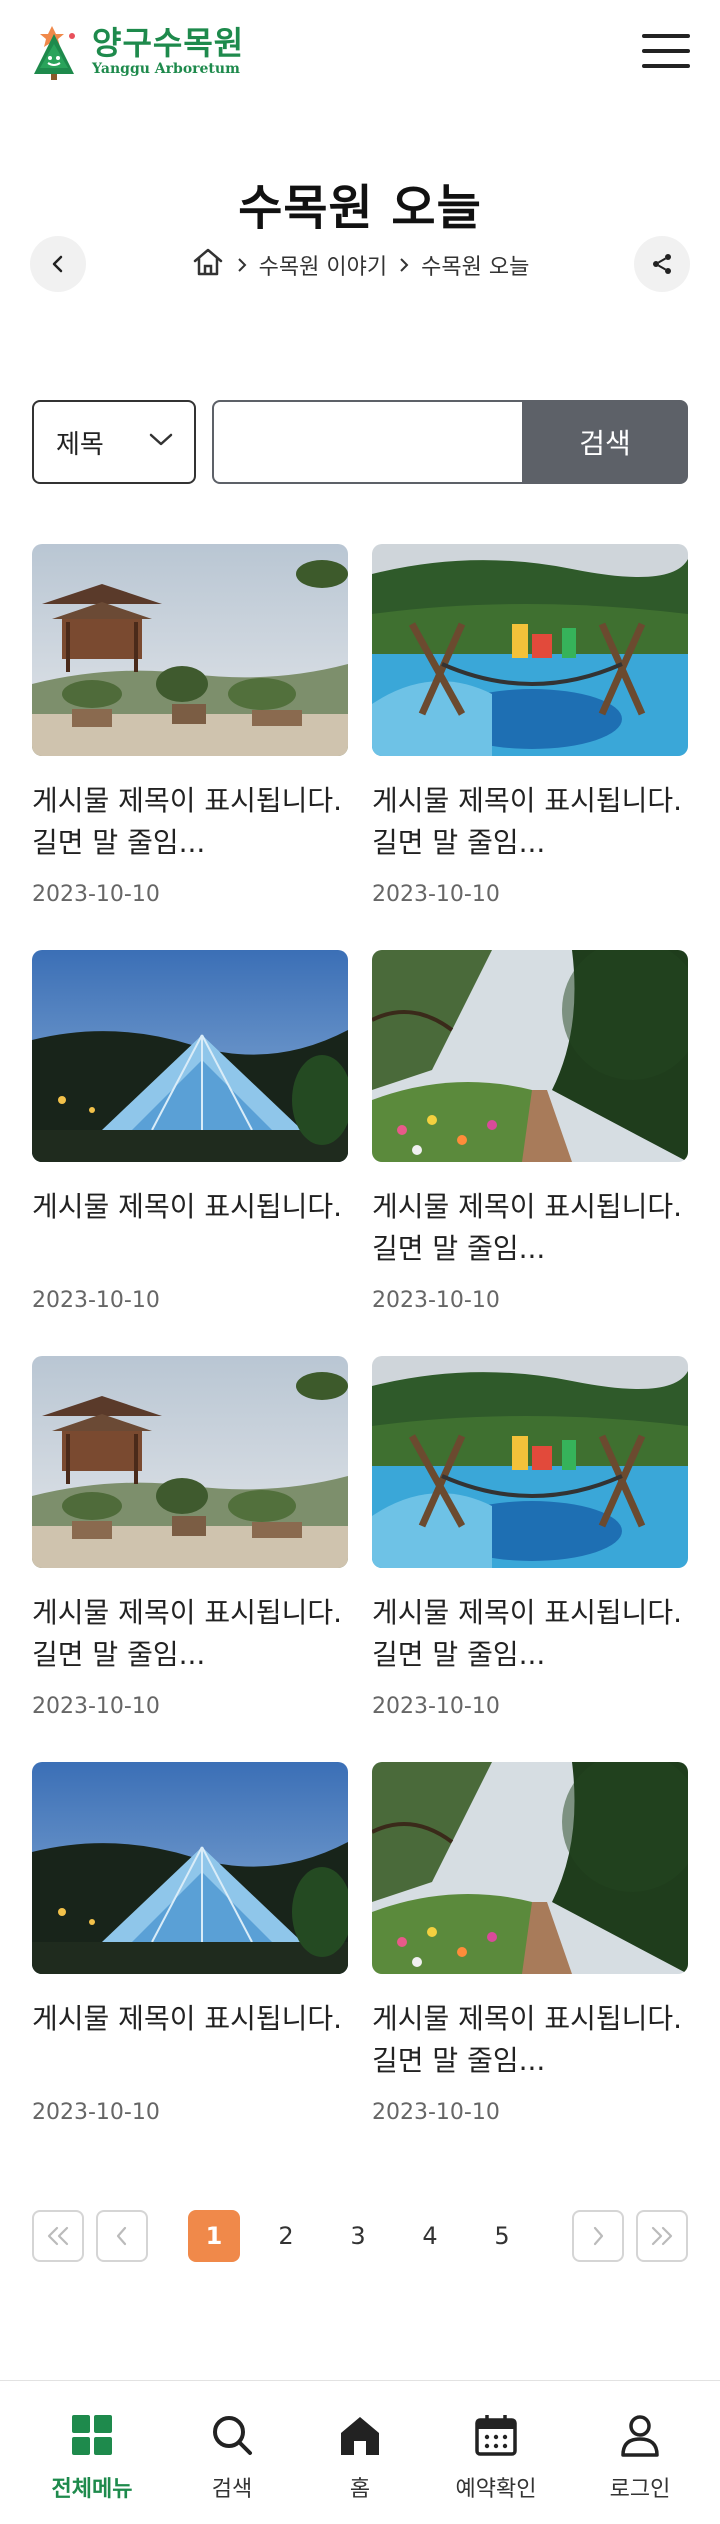  Describe the element at coordinates (166, 69) in the screenshot. I see `logo-english-text: Yanggu Arboretum` at that location.